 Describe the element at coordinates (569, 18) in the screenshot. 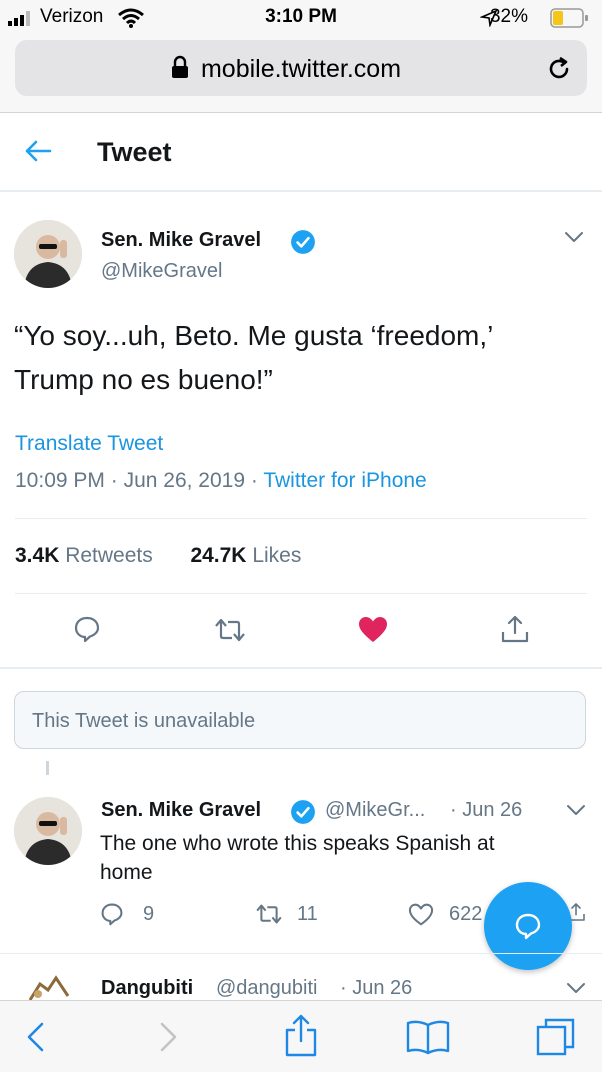

I see `battery-icon` at that location.